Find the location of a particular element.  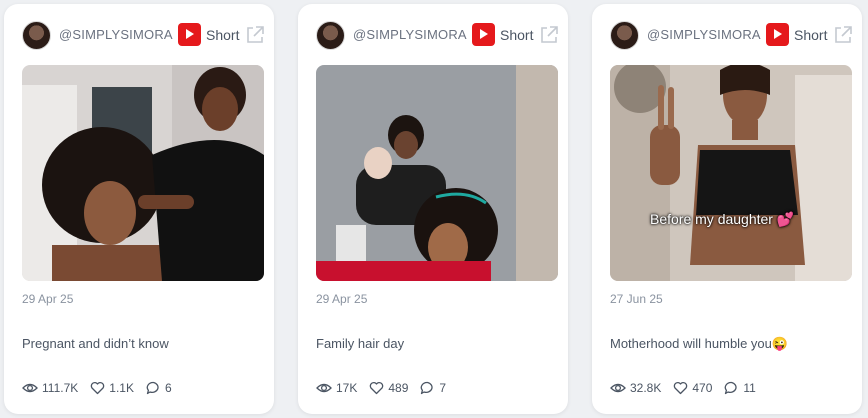

post-date: 27 Jun 25 is located at coordinates (636, 299).